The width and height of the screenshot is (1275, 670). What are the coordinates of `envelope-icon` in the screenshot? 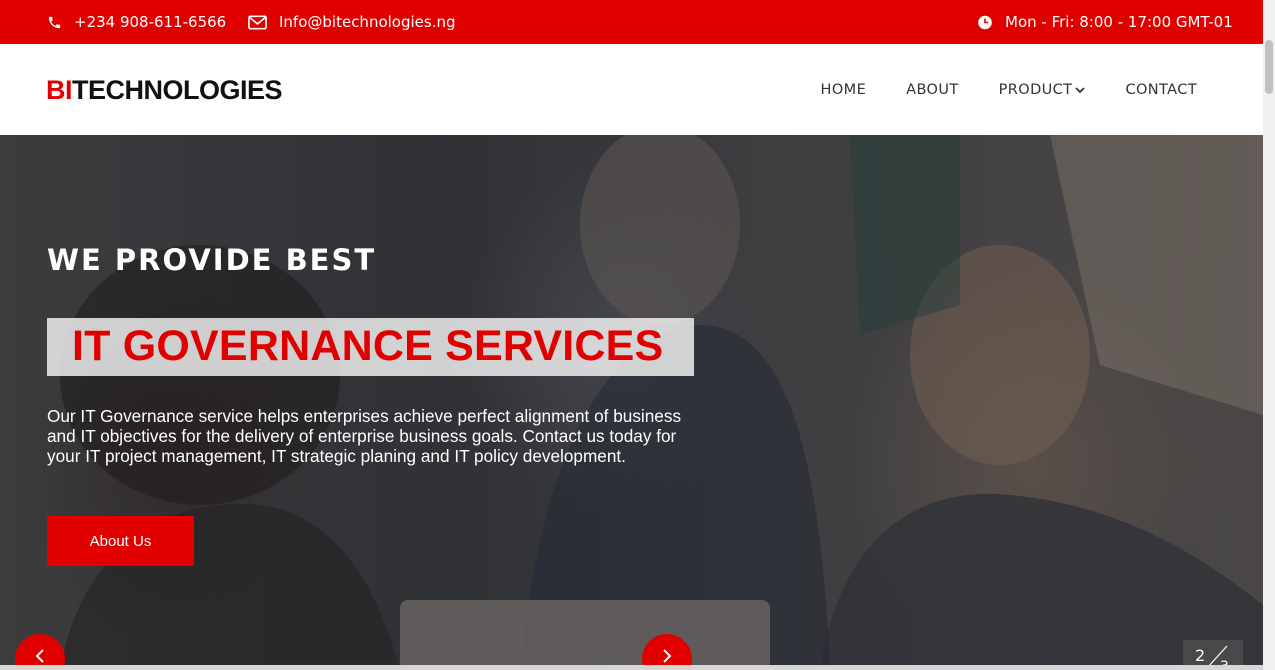 It's located at (257, 22).